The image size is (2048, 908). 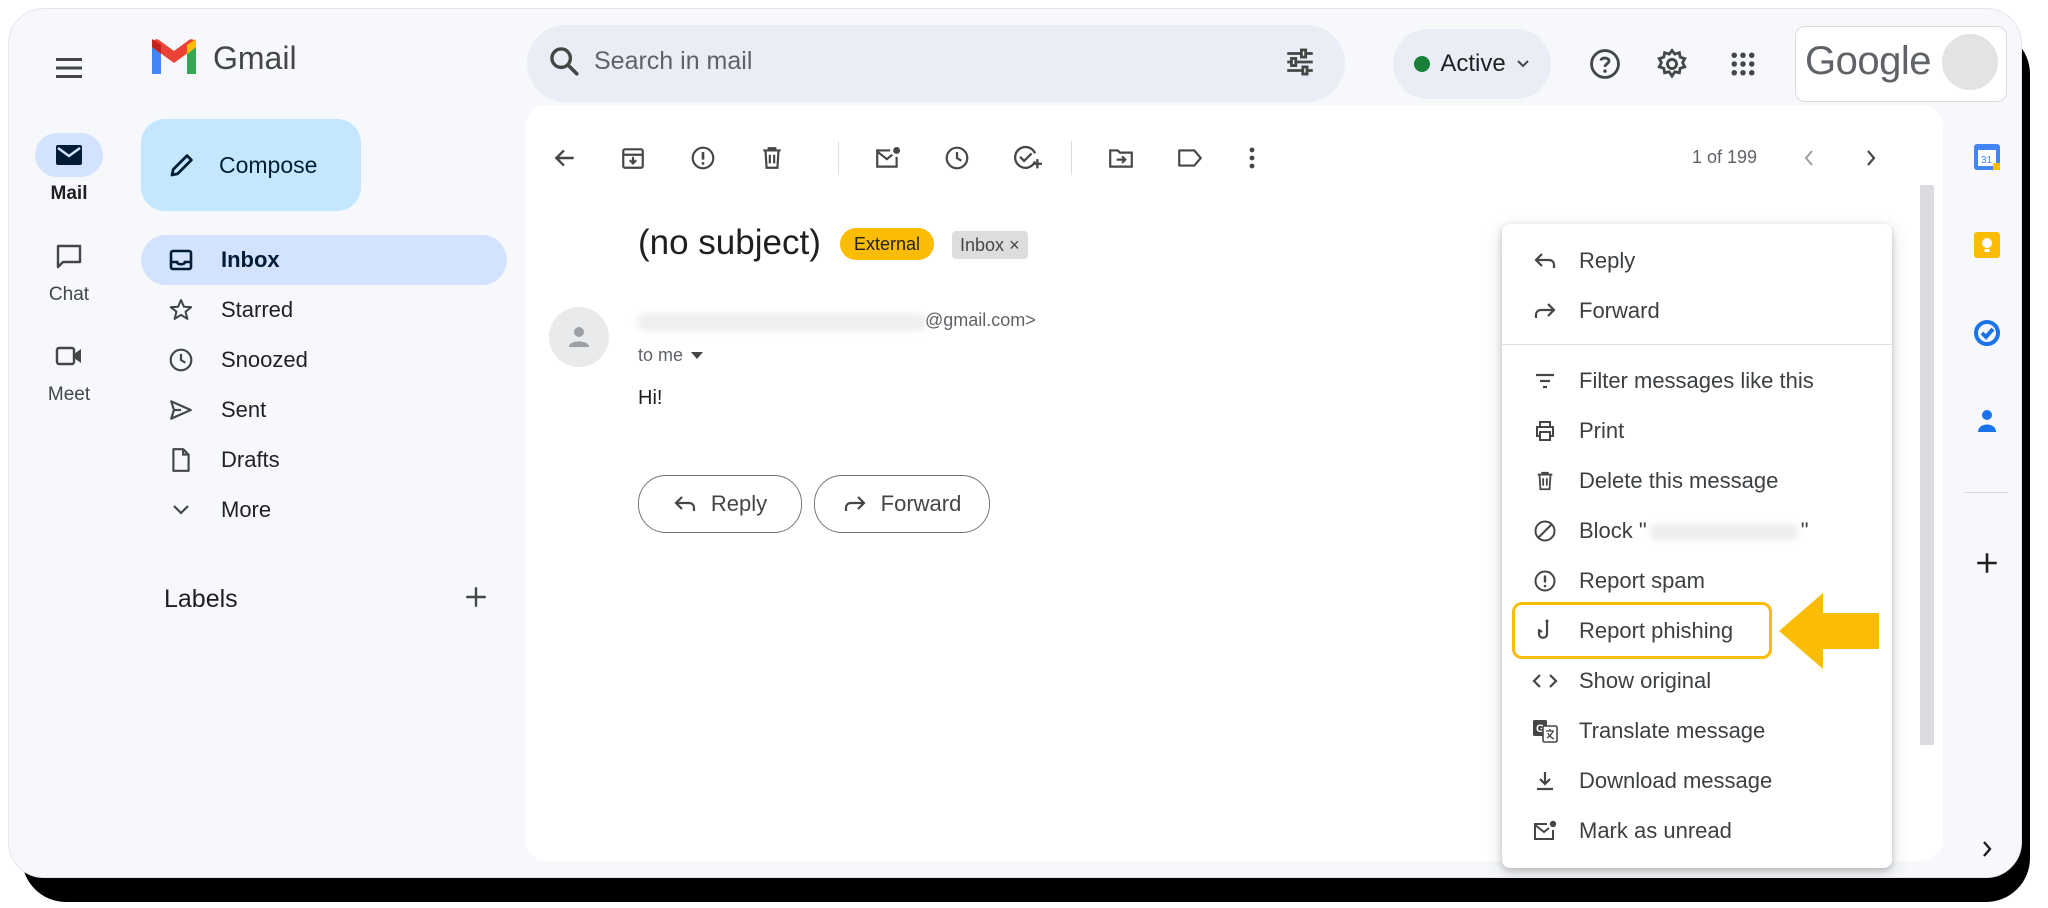 What do you see at coordinates (1987, 492) in the screenshot?
I see `side-panel-divider` at bounding box center [1987, 492].